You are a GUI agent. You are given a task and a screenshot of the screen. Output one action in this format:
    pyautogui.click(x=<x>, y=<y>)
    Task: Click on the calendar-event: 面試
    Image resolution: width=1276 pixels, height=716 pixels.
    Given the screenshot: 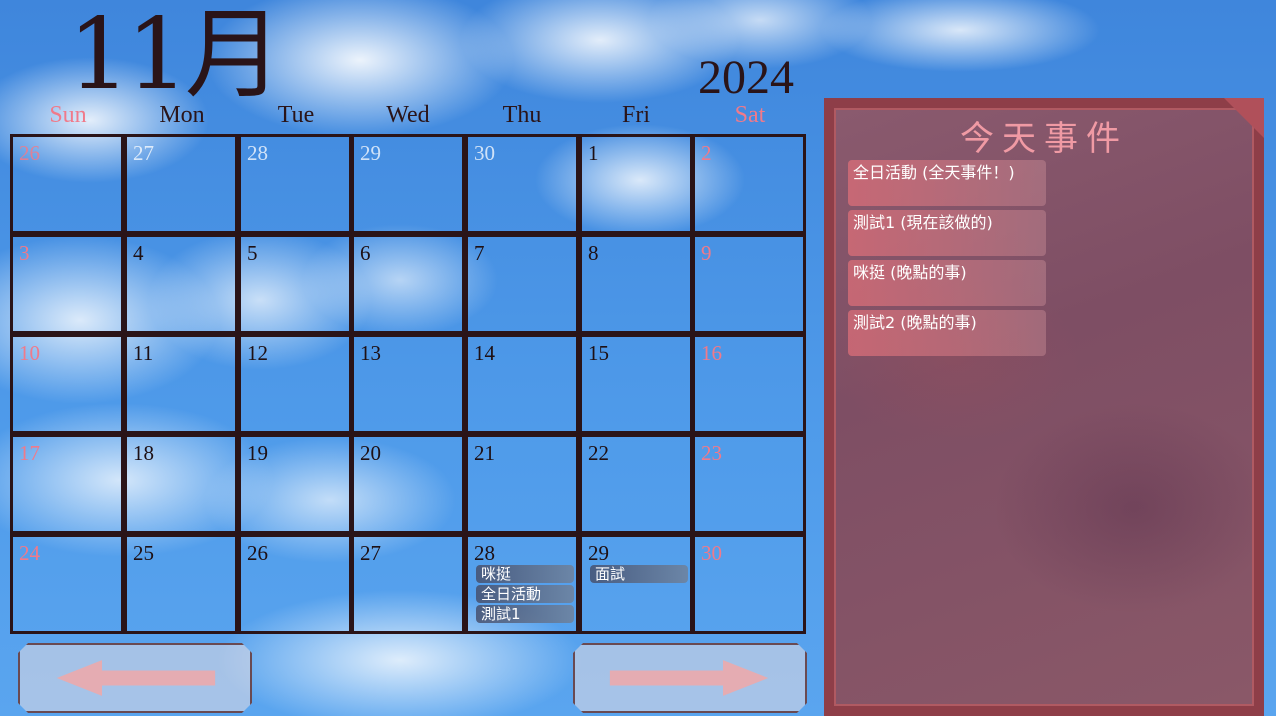 What is the action you would take?
    pyautogui.click(x=639, y=574)
    